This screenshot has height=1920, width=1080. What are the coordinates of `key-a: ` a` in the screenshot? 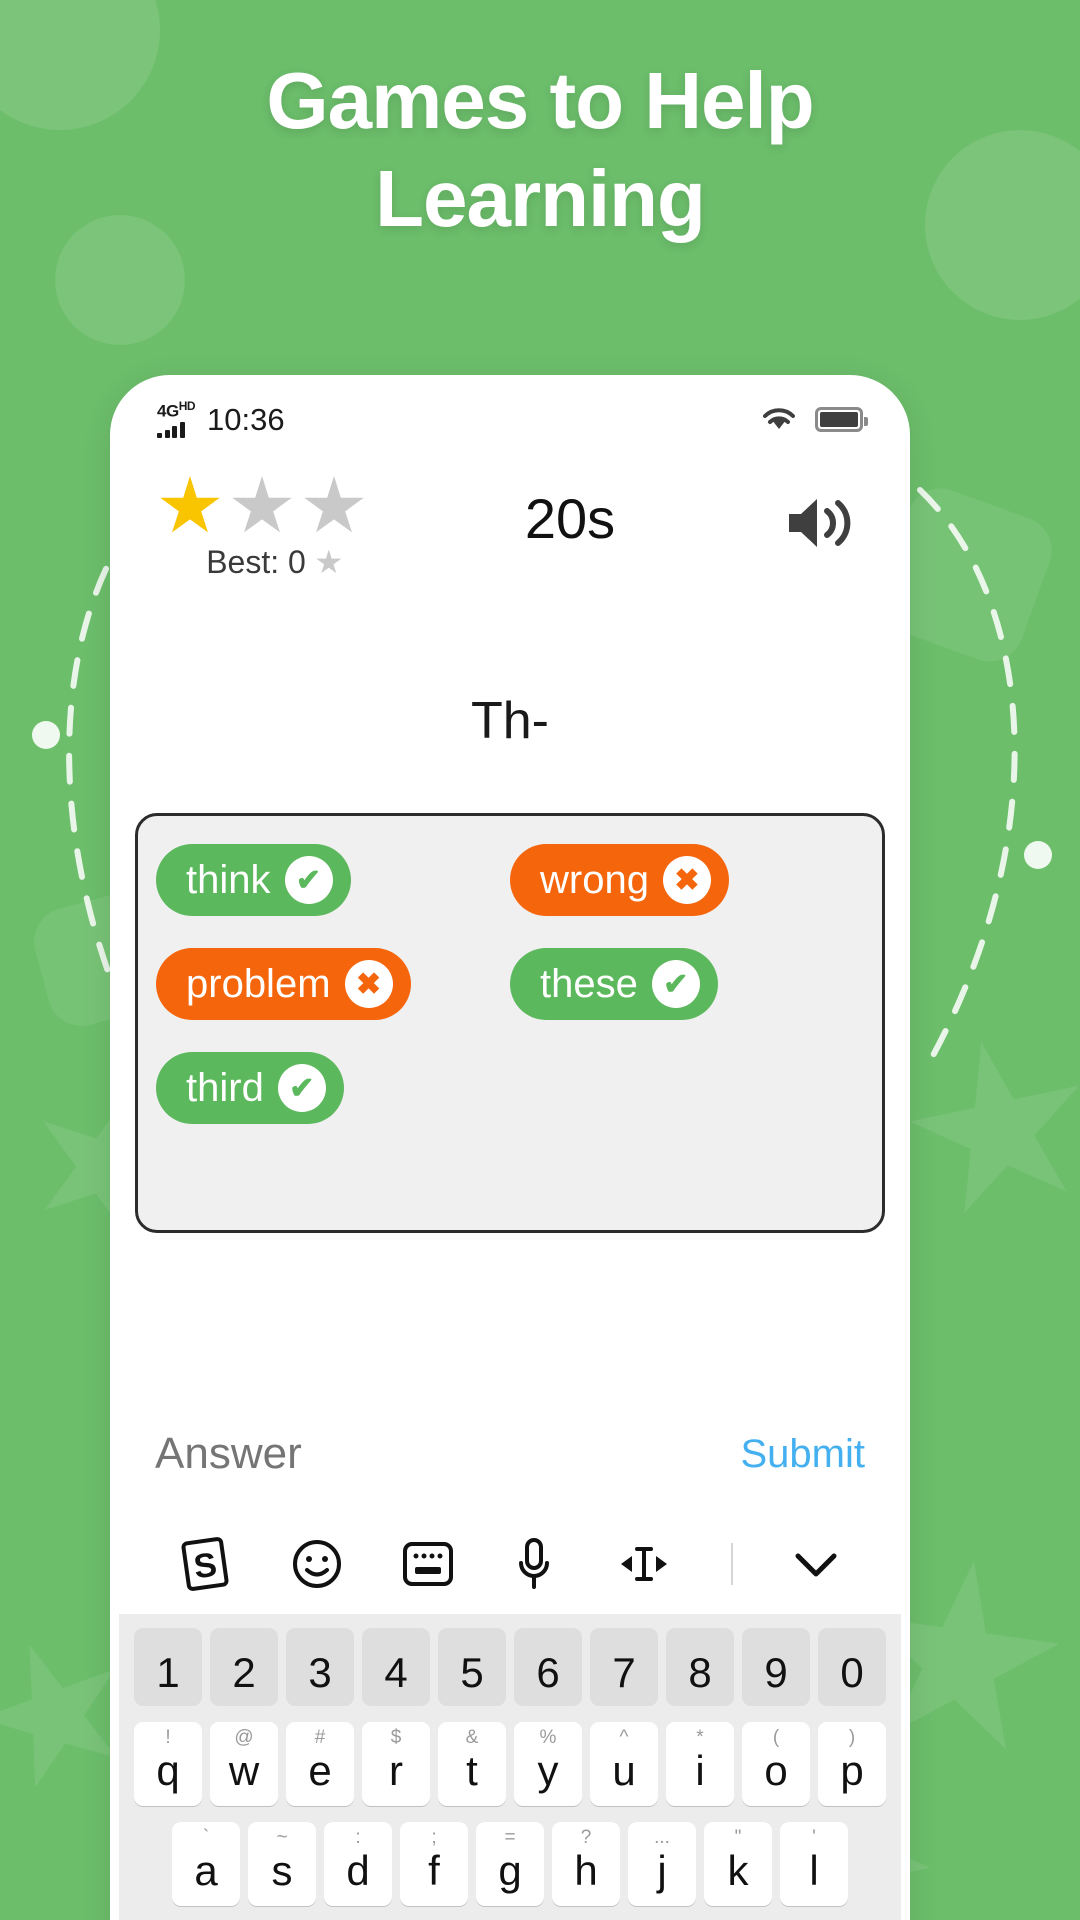 It's located at (206, 1864).